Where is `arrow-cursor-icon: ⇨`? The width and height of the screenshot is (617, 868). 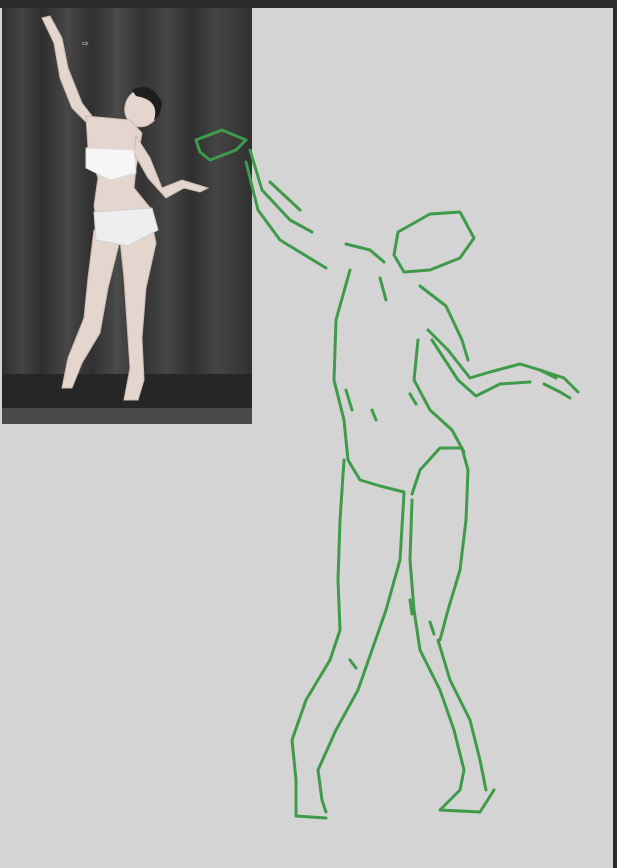
arrow-cursor-icon: ⇨ is located at coordinates (85, 43).